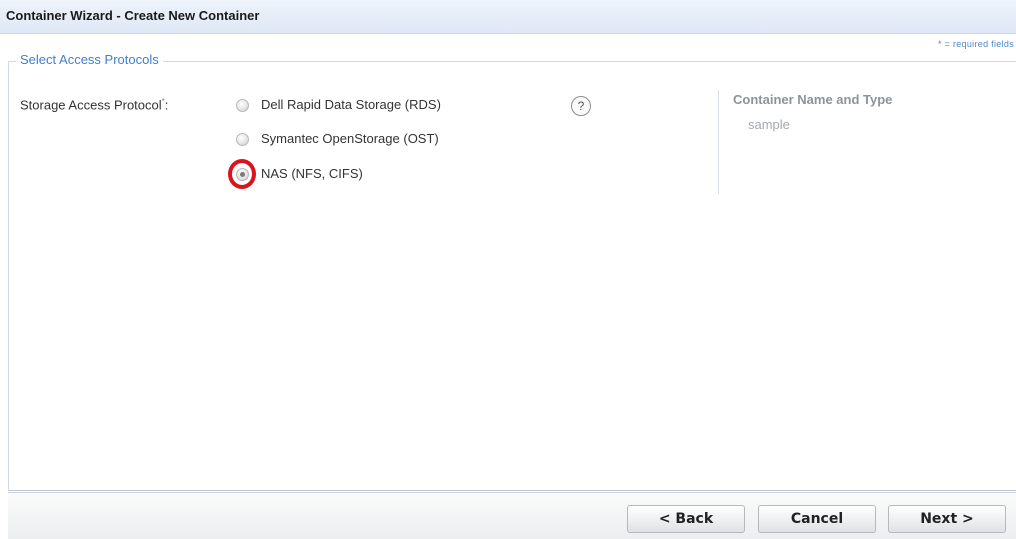 The image size is (1016, 539). What do you see at coordinates (312, 173) in the screenshot?
I see `radio-label-nas: NAS (NFS, CIFS)` at bounding box center [312, 173].